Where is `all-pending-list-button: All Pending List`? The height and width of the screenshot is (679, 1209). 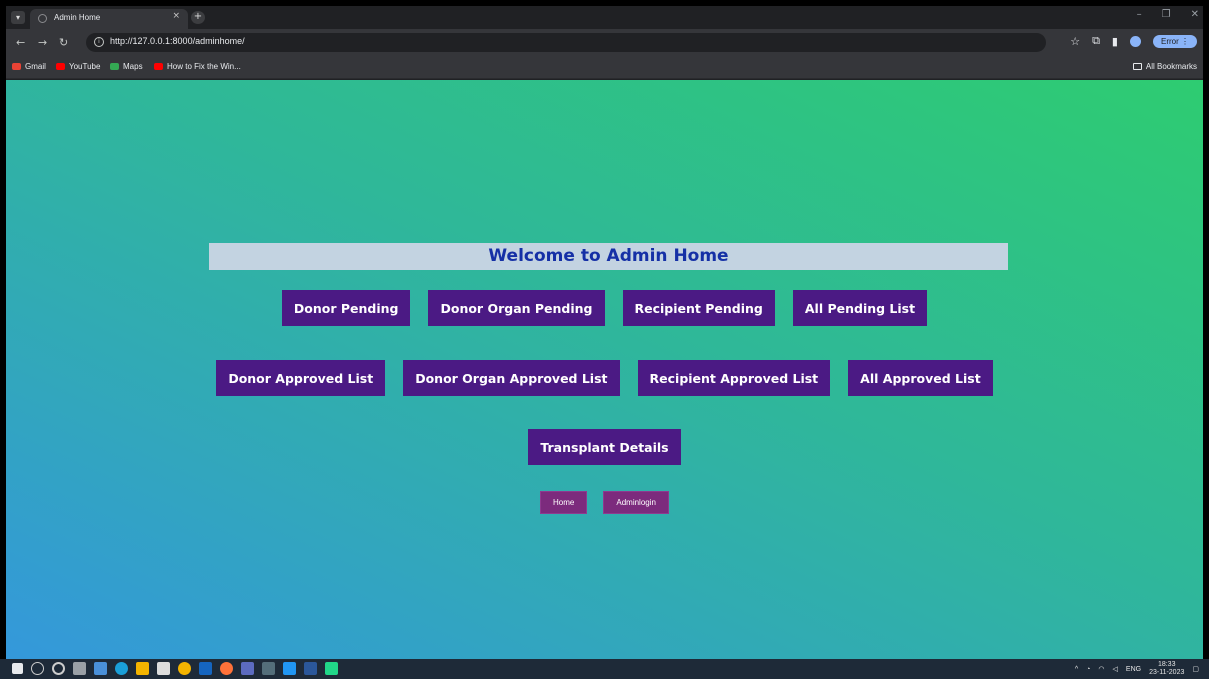 all-pending-list-button: All Pending List is located at coordinates (860, 308).